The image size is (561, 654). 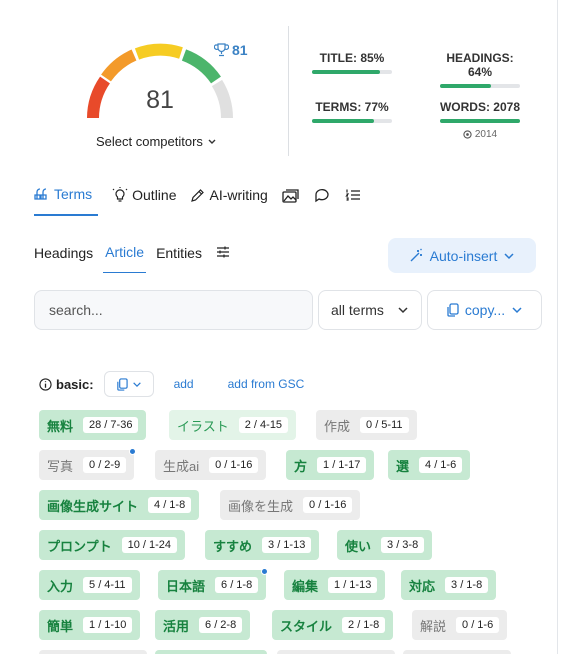 I want to click on term-chip: 写真 0 / 2-9, so click(x=88, y=464).